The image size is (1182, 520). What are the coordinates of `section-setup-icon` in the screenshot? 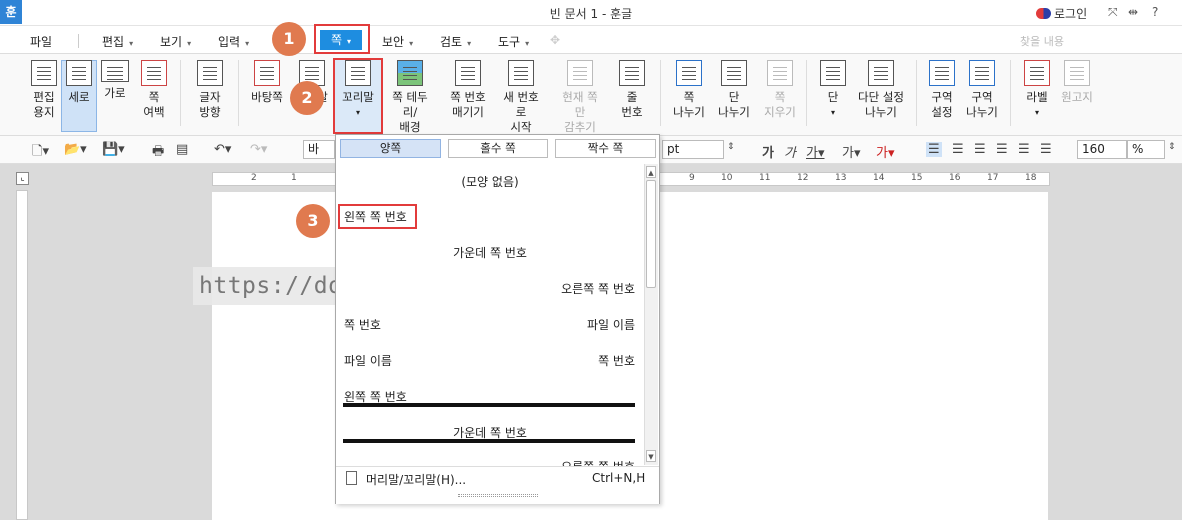 It's located at (942, 73).